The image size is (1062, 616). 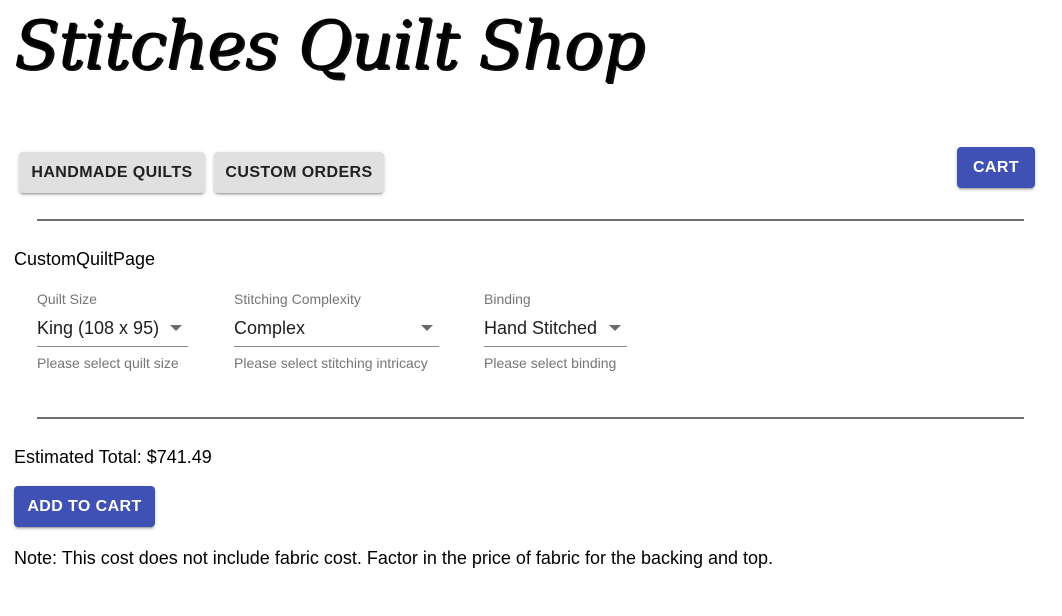 What do you see at coordinates (530, 220) in the screenshot?
I see `top-divider` at bounding box center [530, 220].